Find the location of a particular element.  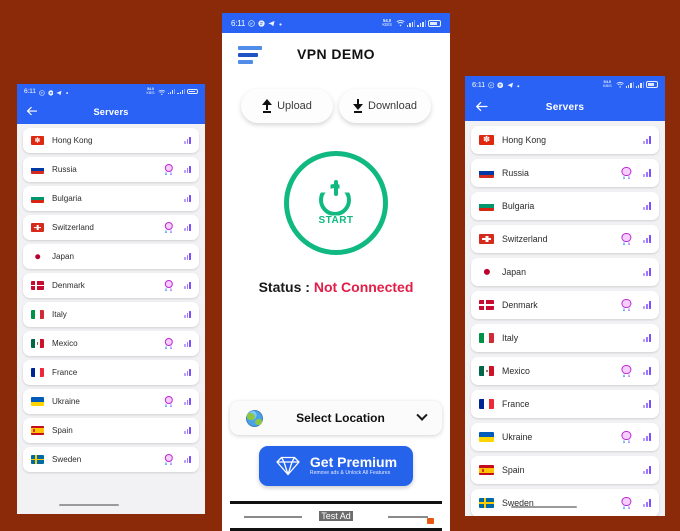

dot-icon is located at coordinates (280, 23).